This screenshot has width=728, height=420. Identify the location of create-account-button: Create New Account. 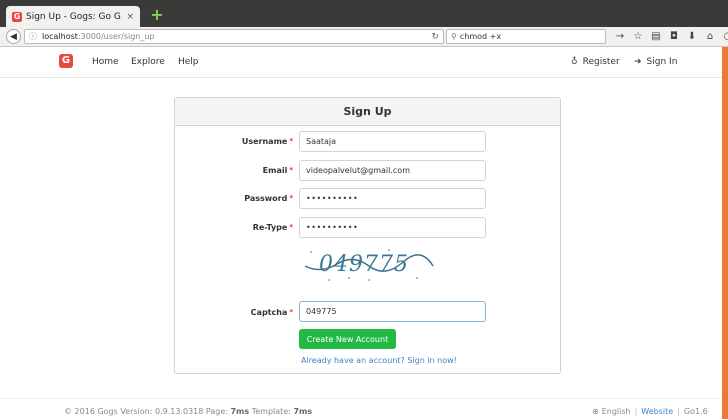
(347, 339).